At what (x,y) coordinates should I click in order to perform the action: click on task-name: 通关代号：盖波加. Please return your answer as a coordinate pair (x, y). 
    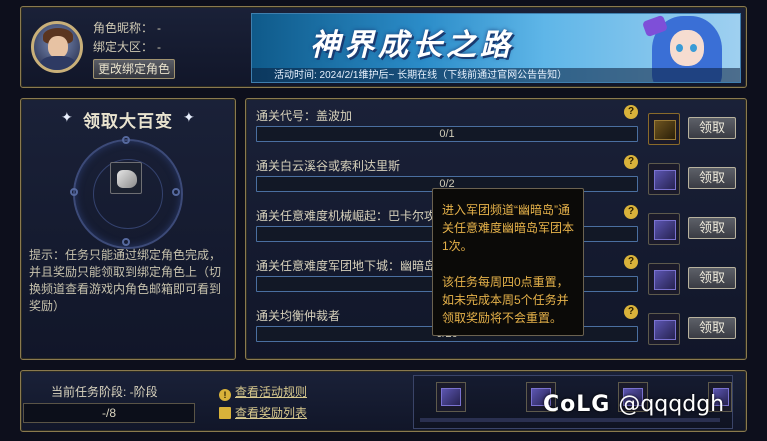
    Looking at the image, I should click on (304, 116).